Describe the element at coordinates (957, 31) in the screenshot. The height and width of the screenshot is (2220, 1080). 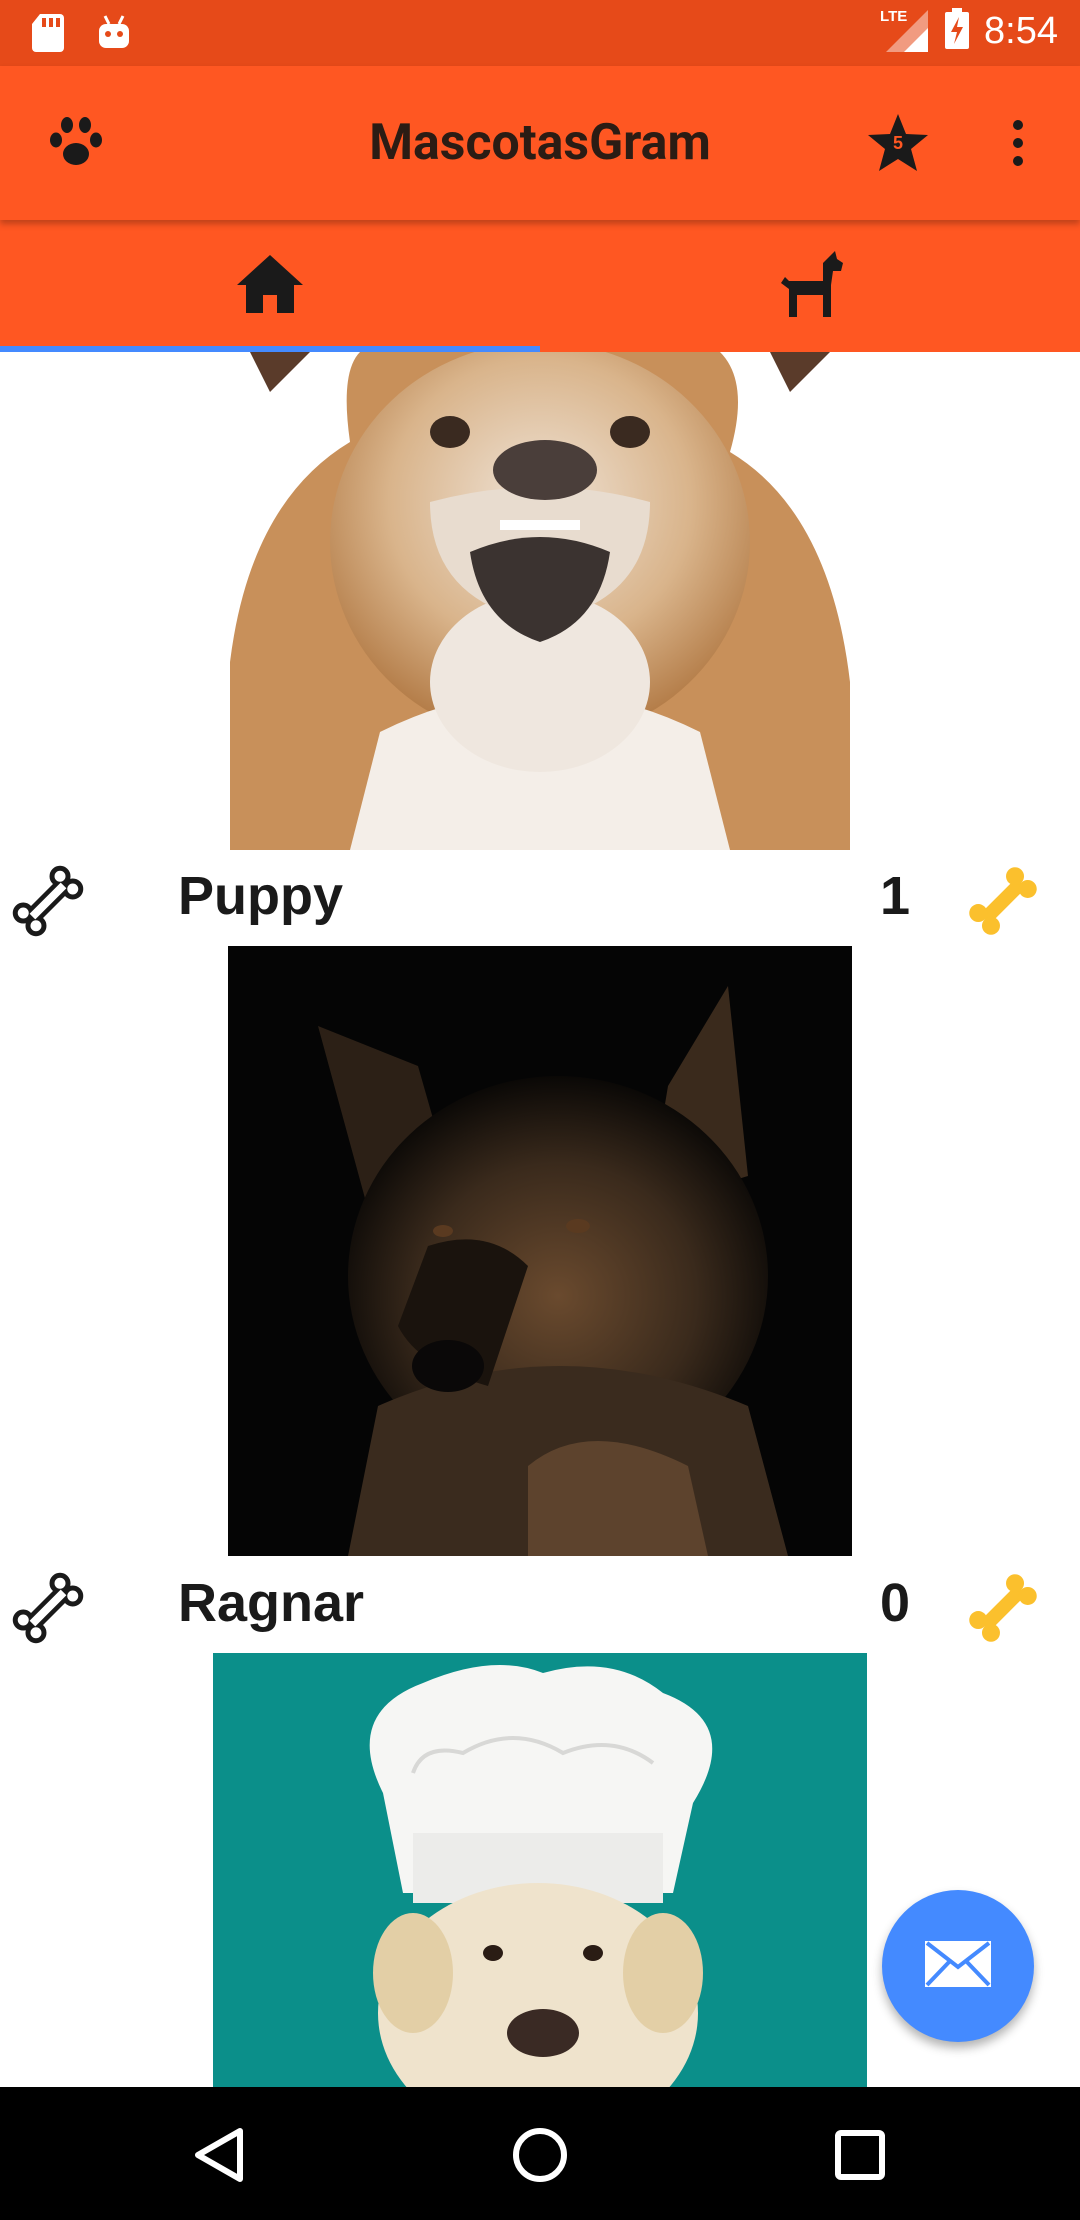
I see `battery-charging-icon` at that location.